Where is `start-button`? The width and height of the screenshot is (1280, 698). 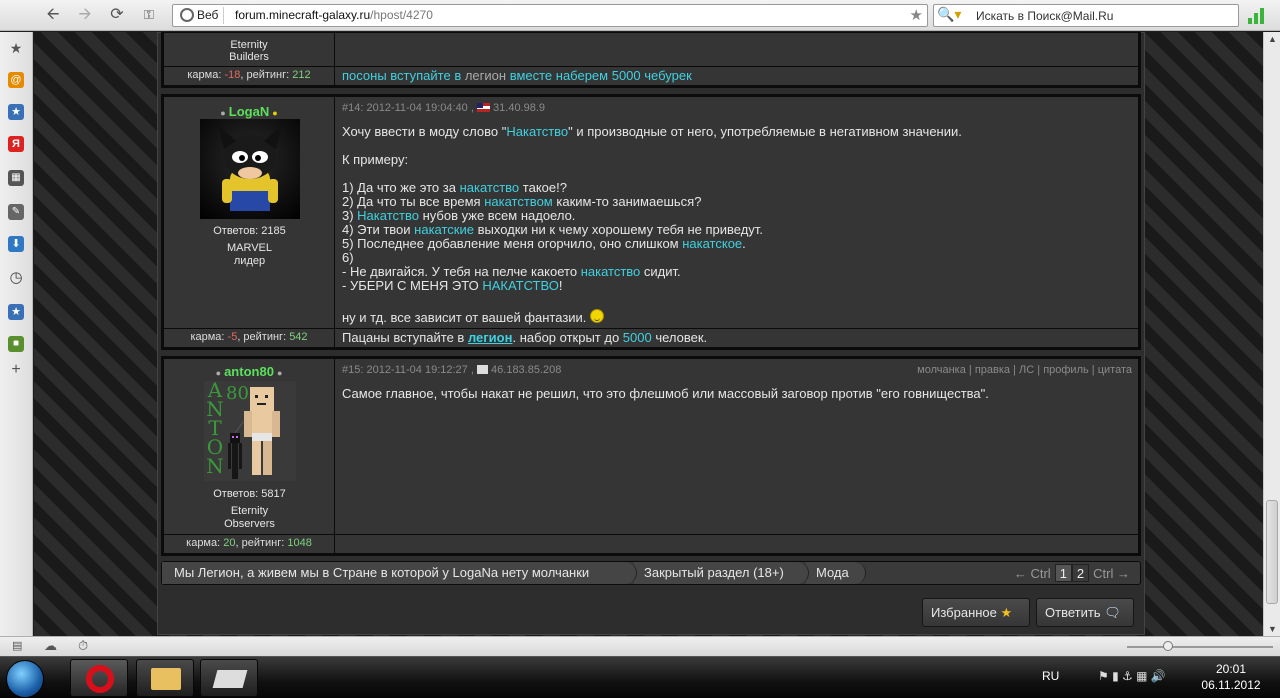
start-button is located at coordinates (25, 679).